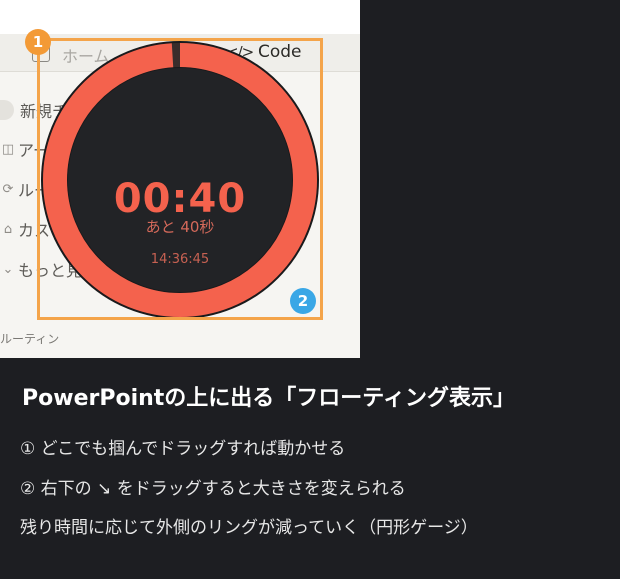  Describe the element at coordinates (8, 269) in the screenshot. I see `more-icon: ⌄` at that location.